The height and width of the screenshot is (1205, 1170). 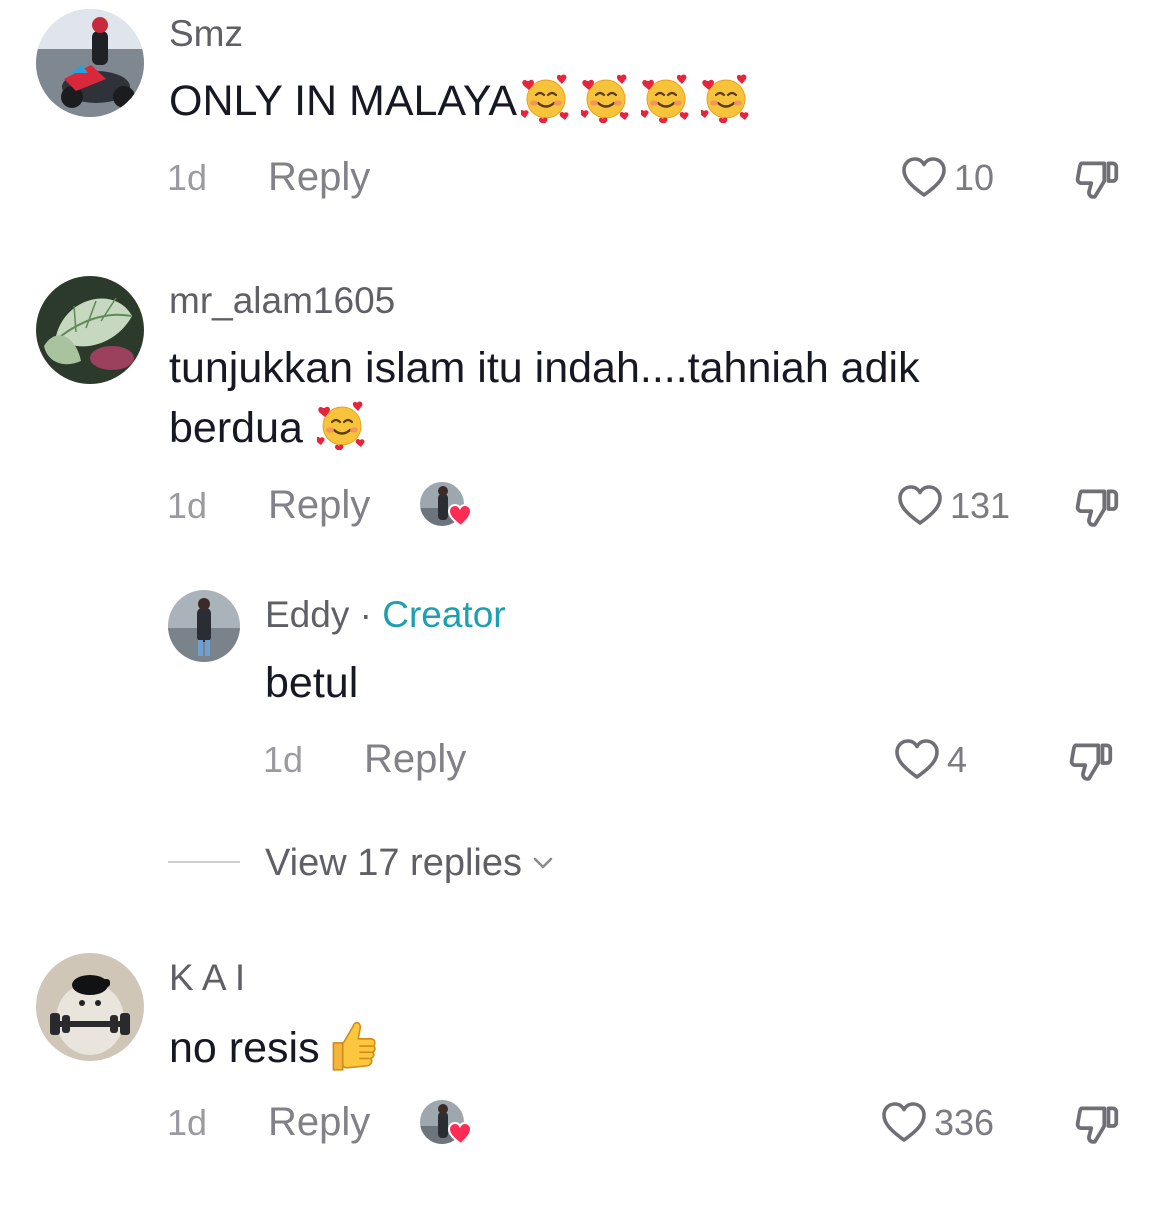 I want to click on comment-username: K A I, so click(x=207, y=978).